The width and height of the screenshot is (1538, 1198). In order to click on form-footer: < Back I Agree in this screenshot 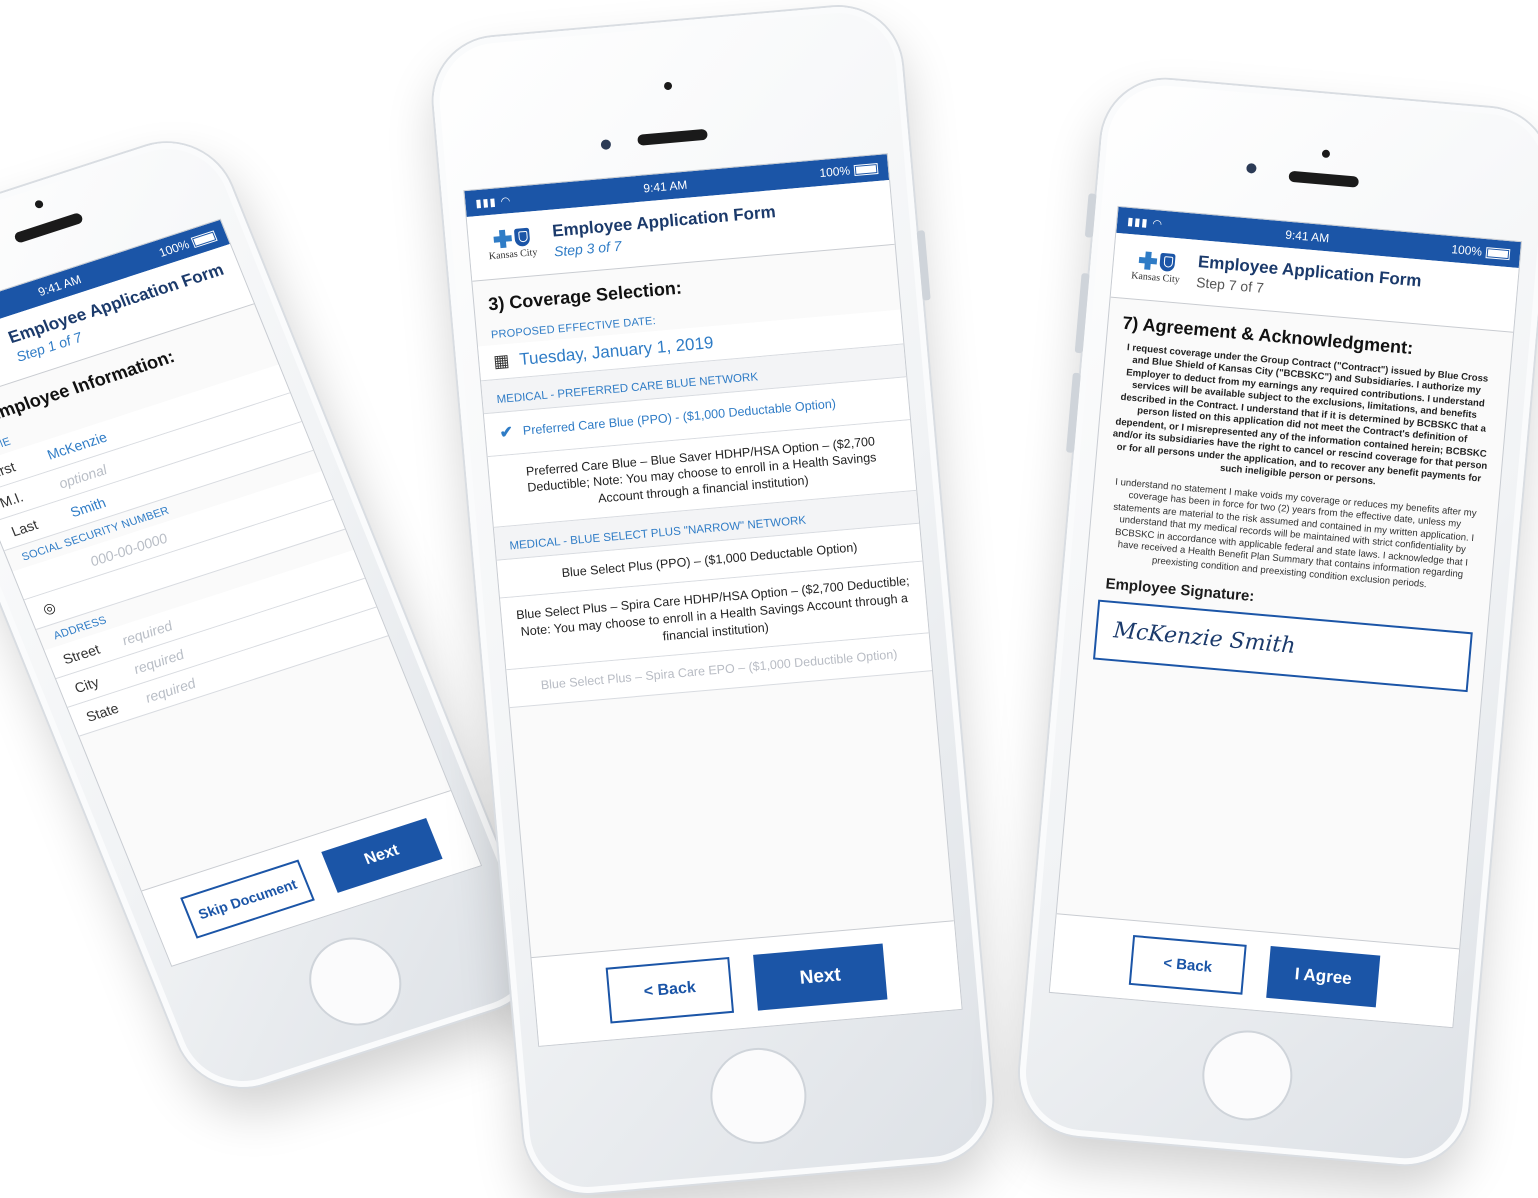, I will do `click(1254, 970)`.